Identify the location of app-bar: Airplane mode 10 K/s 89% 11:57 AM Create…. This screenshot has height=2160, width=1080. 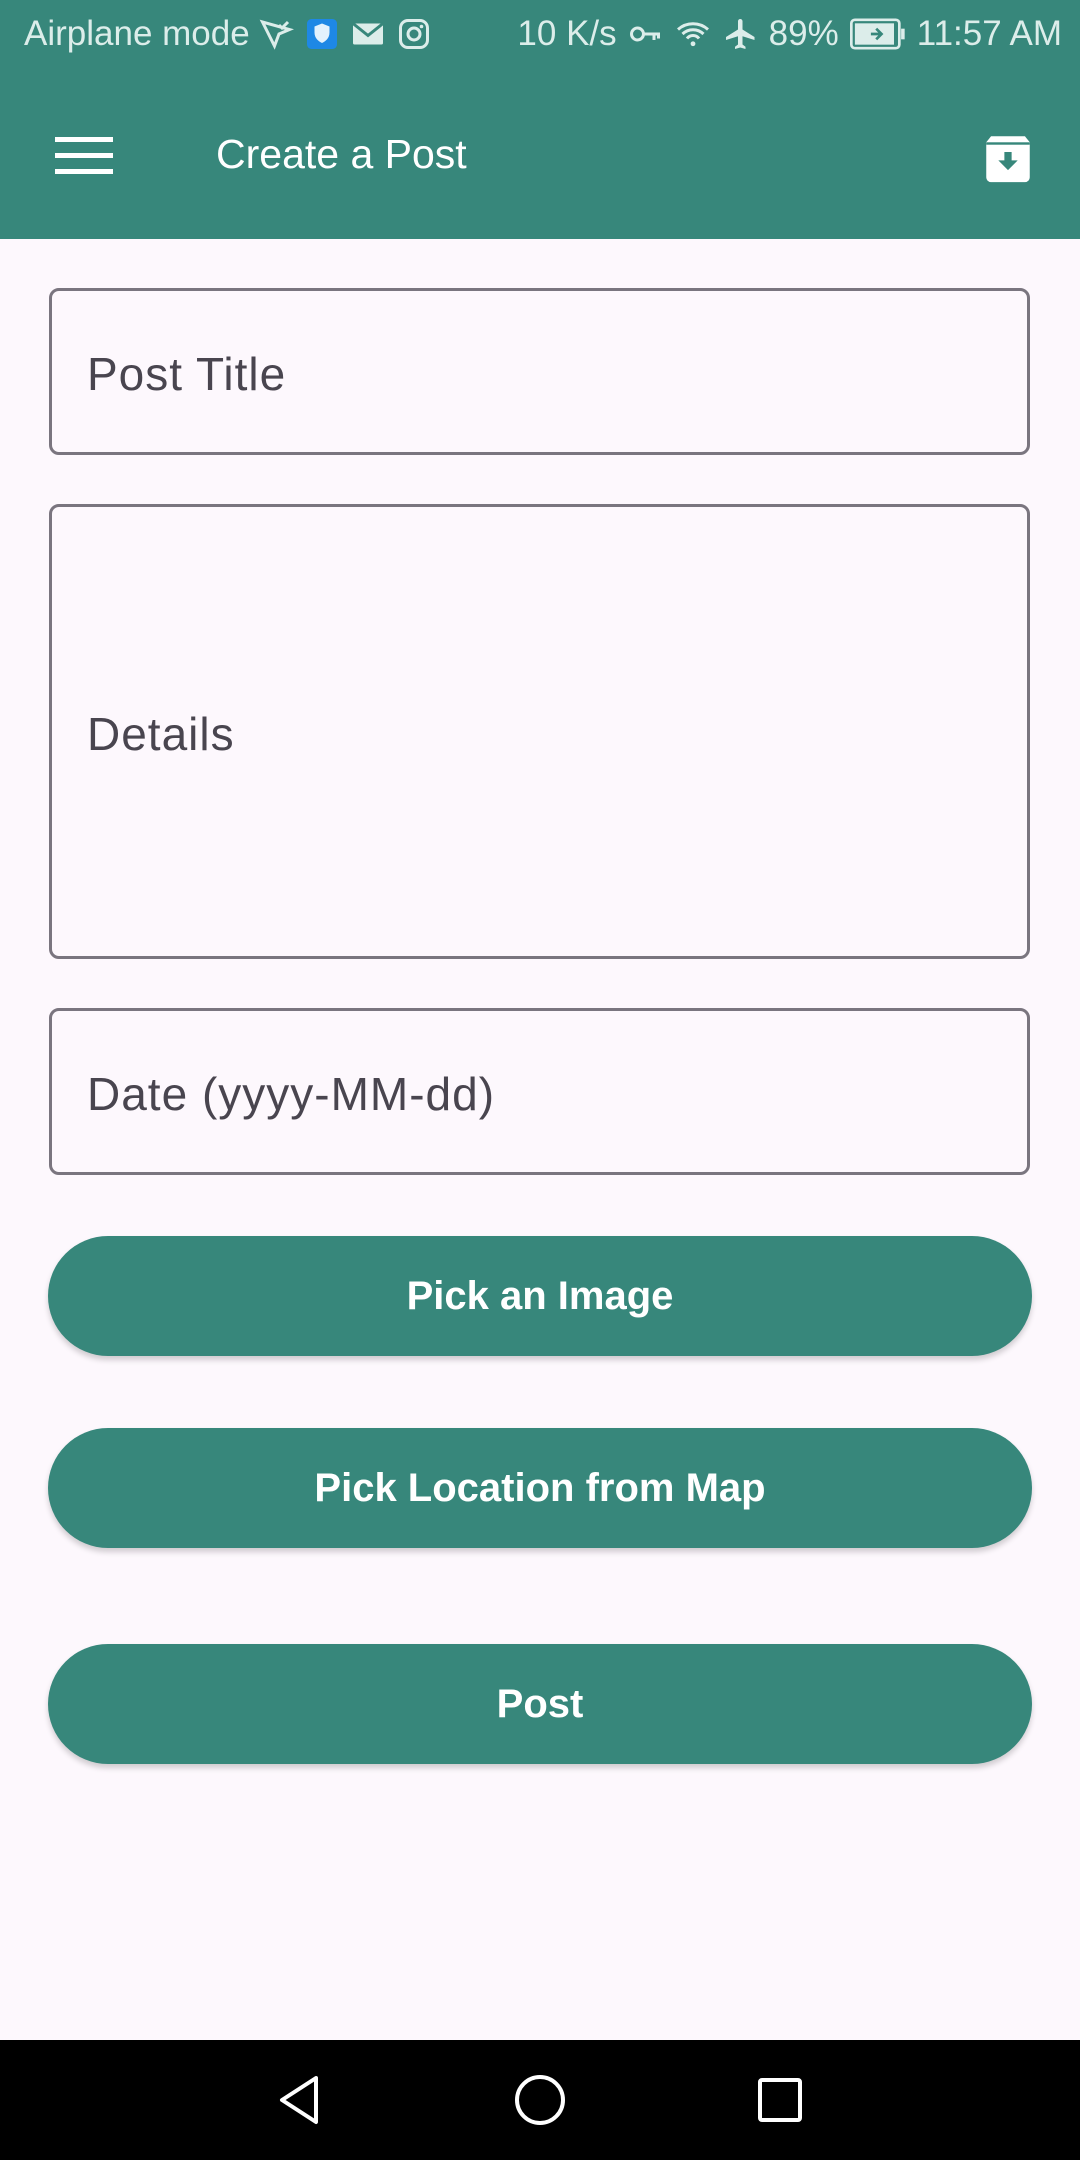
(540, 119).